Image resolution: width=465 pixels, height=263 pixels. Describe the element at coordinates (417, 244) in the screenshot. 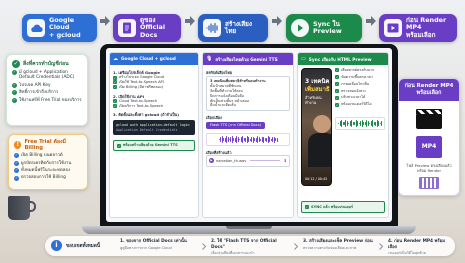

I see `step-title: 4. ก่อน Render MP4 พร้อมเลือก` at that location.